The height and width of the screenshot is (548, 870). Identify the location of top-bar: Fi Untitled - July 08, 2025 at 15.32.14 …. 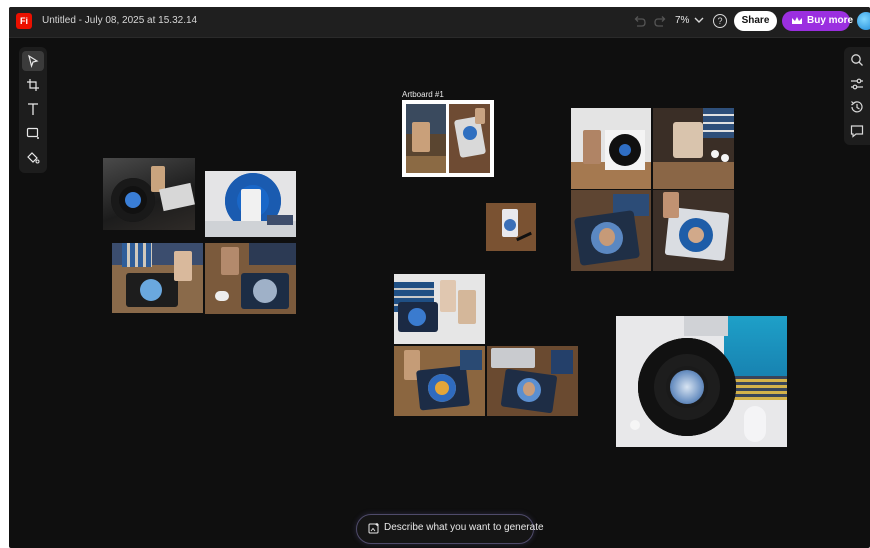
(439, 22).